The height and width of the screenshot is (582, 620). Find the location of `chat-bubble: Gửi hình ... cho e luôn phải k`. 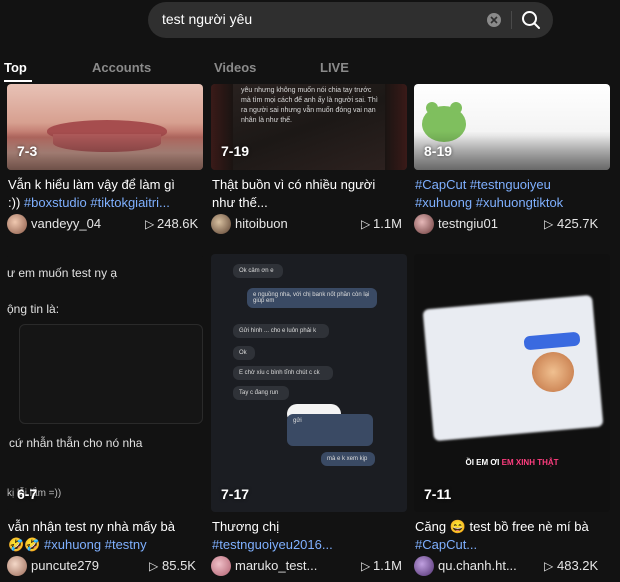

chat-bubble: Gửi hình ... cho e luôn phải k is located at coordinates (281, 331).